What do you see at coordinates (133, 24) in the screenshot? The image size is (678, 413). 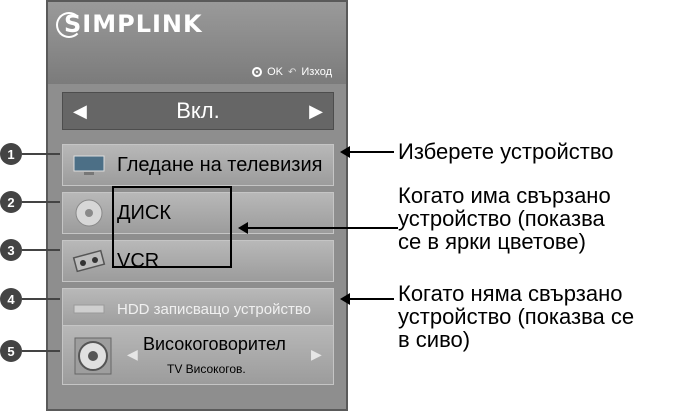 I see `simplink-title: SIMPLINK` at bounding box center [133, 24].